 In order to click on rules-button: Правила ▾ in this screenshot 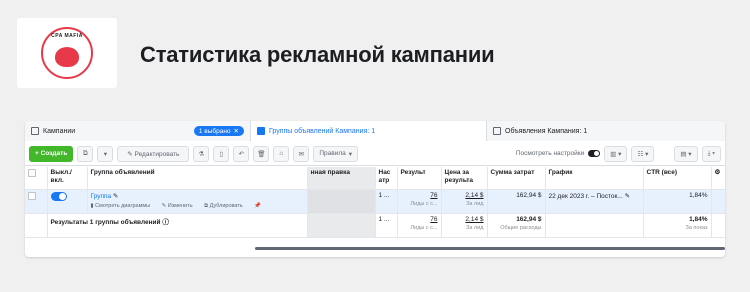, I will do `click(336, 153)`.